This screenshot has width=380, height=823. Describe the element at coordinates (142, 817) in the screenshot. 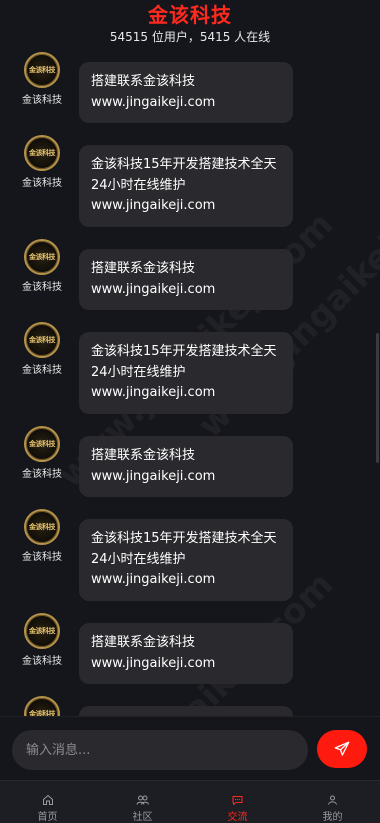

I see `tab-label: 社区` at that location.